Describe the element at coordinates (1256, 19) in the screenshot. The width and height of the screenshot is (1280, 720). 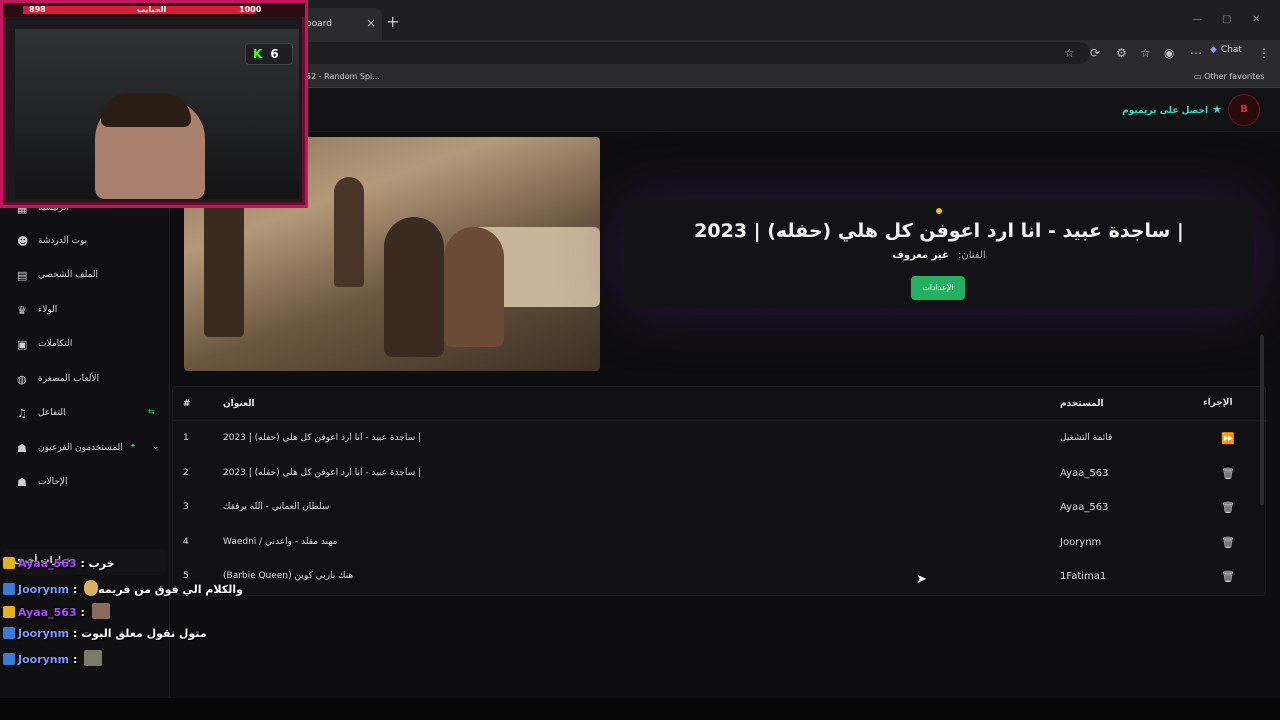
I see `close-window-button: ✕` at that location.